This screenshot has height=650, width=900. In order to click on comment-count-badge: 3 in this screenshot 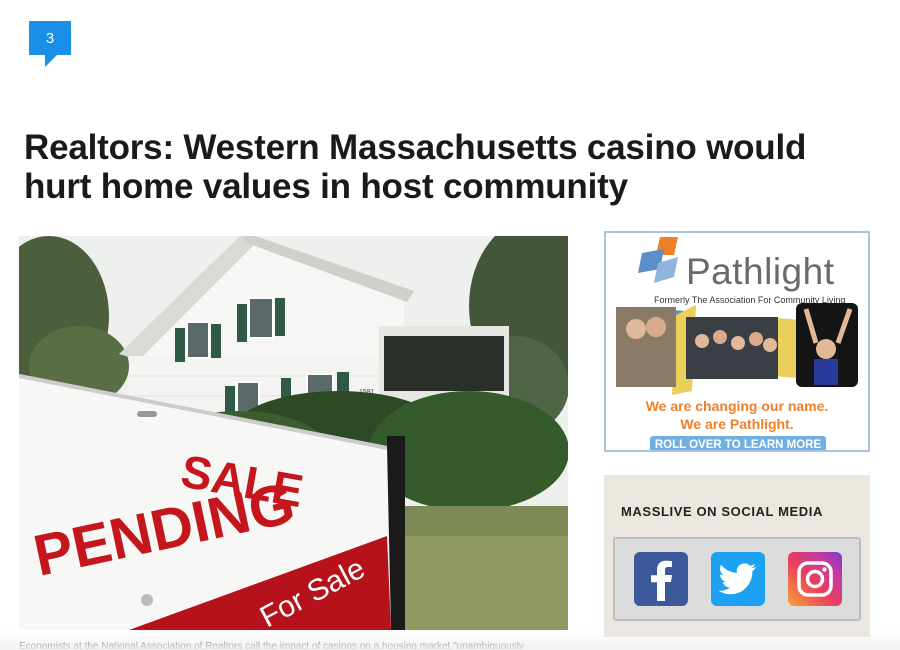, I will do `click(50, 44)`.